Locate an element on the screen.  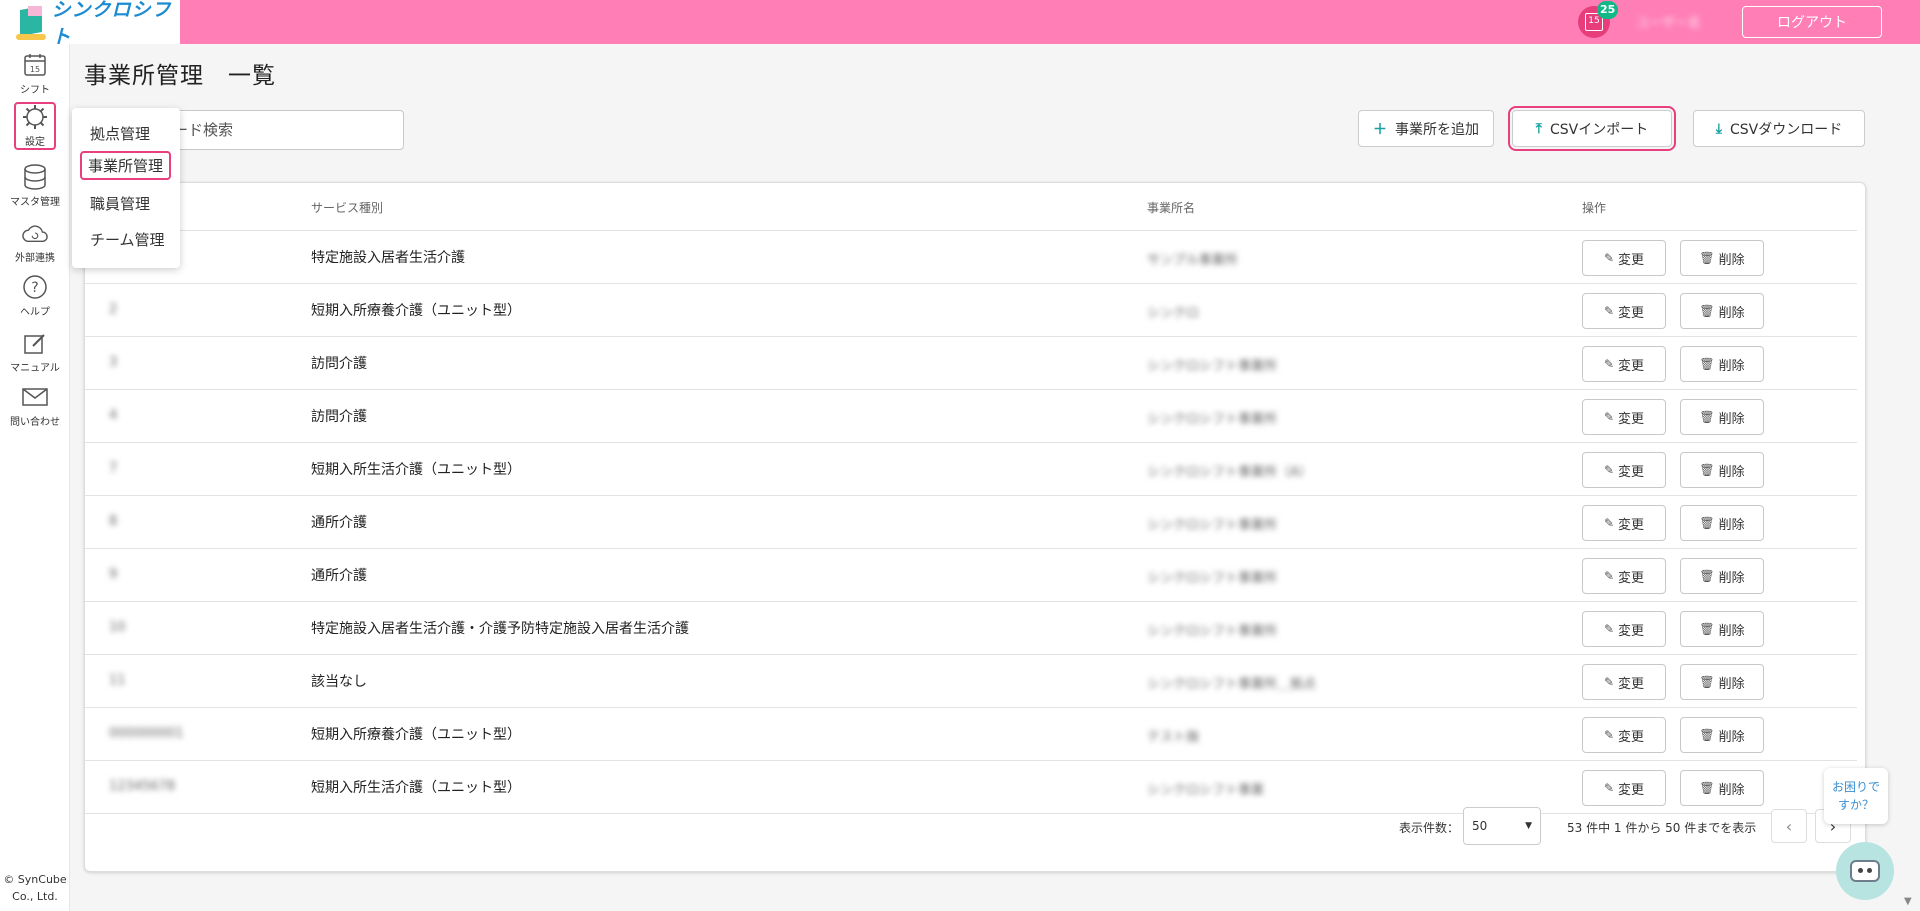
sidebar-item-help: ? ヘルプ is located at coordinates (35, 296).